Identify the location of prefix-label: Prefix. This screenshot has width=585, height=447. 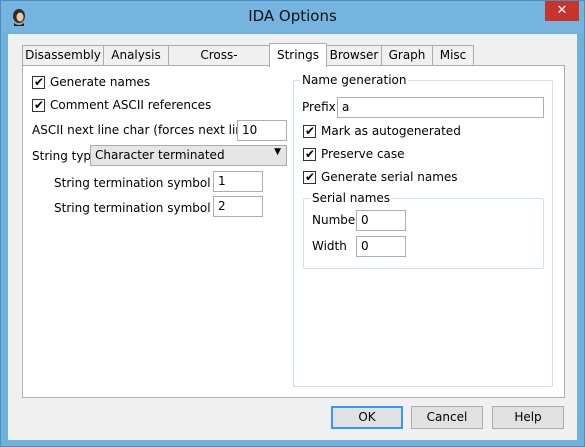
(319, 107).